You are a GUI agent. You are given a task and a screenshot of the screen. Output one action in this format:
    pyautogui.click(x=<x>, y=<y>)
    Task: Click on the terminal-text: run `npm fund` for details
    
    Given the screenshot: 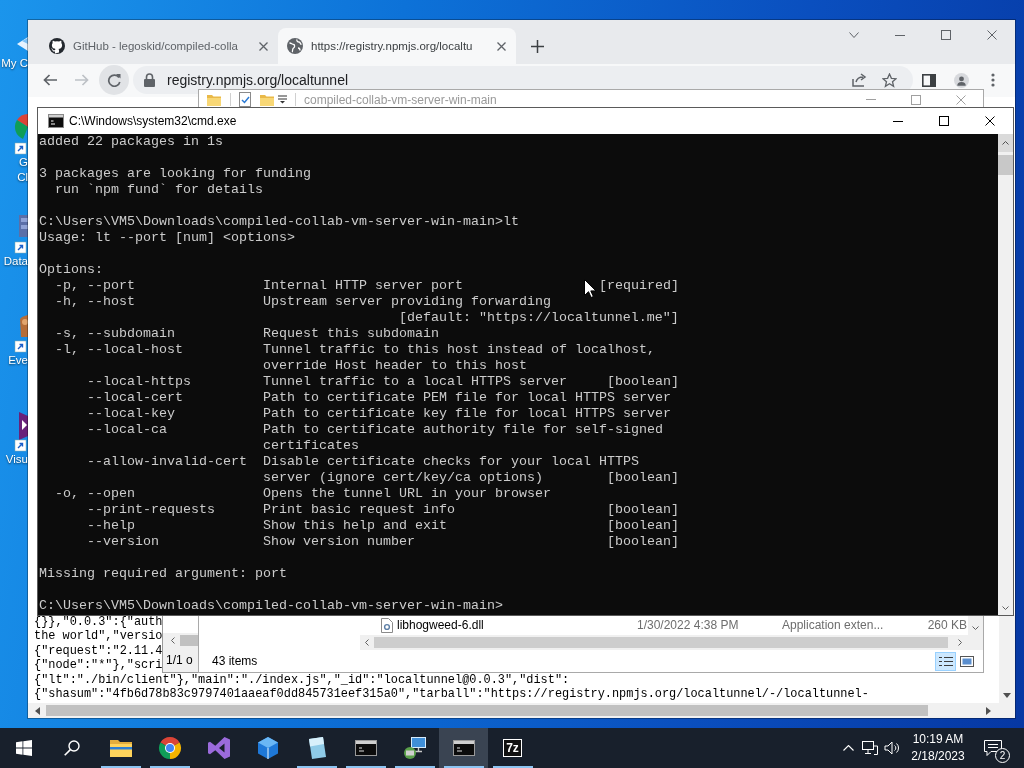 What is the action you would take?
    pyautogui.click(x=159, y=189)
    